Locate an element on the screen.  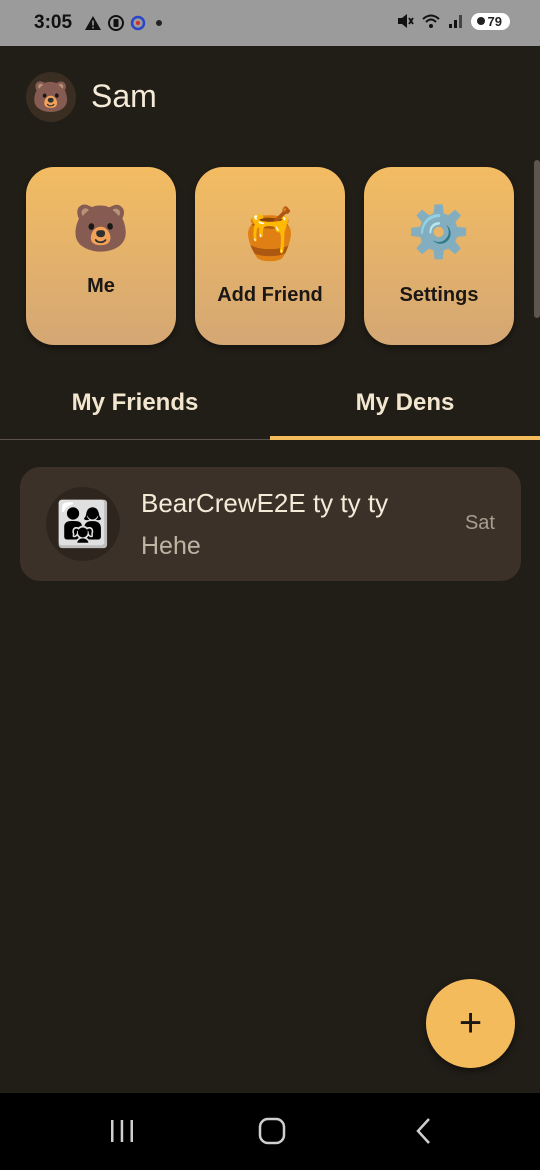
settings-button: ⚙️ Settings is located at coordinates (439, 256).